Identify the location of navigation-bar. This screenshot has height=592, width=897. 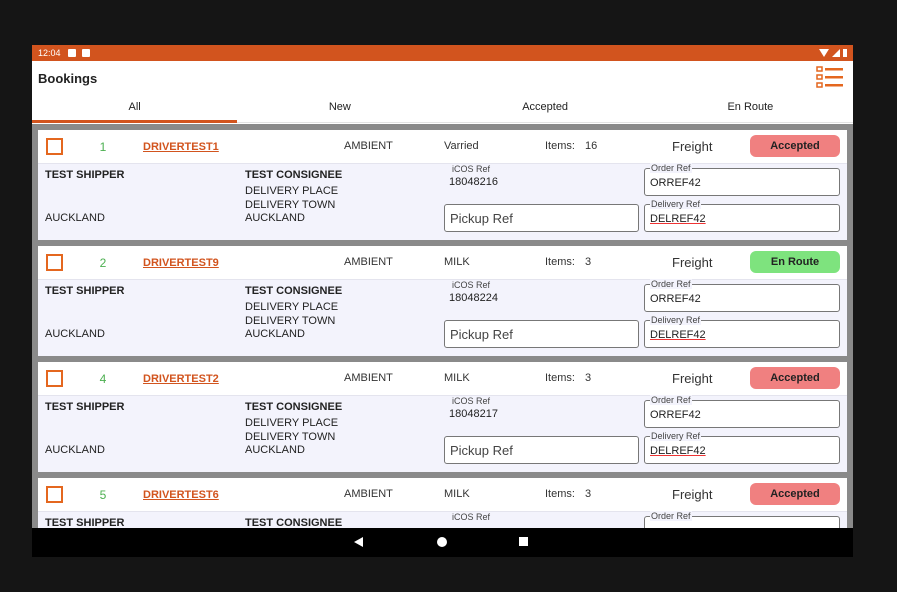
(442, 542).